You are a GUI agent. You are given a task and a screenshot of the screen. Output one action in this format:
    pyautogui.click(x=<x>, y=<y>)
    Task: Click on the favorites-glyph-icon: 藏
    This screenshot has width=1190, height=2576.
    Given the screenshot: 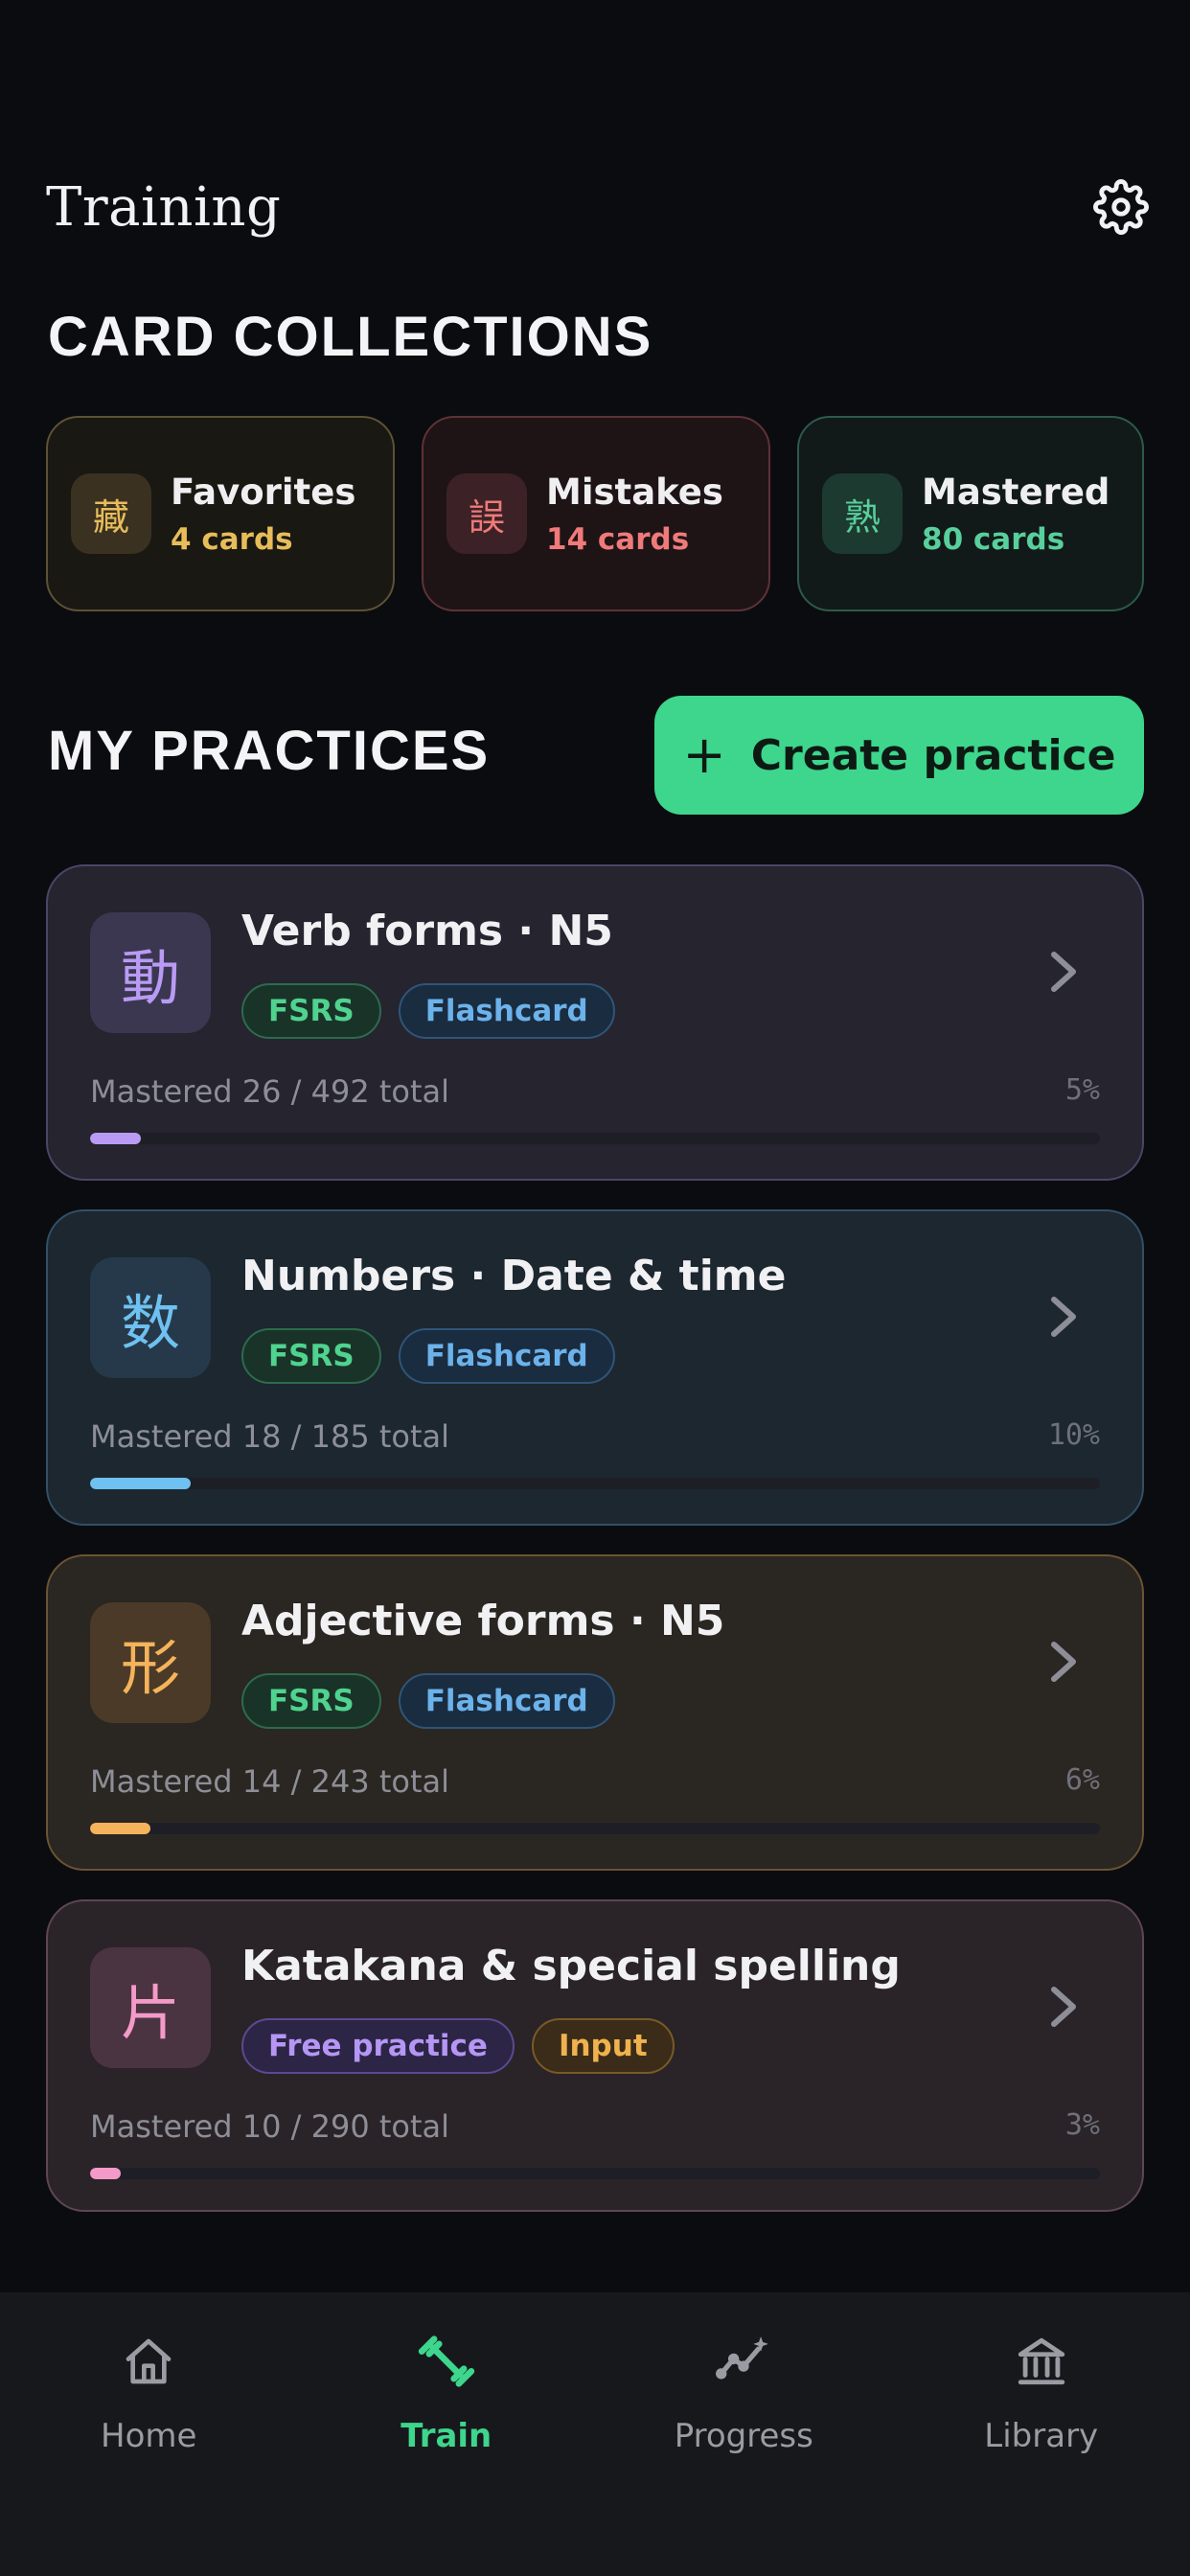 What is the action you would take?
    pyautogui.click(x=111, y=513)
    